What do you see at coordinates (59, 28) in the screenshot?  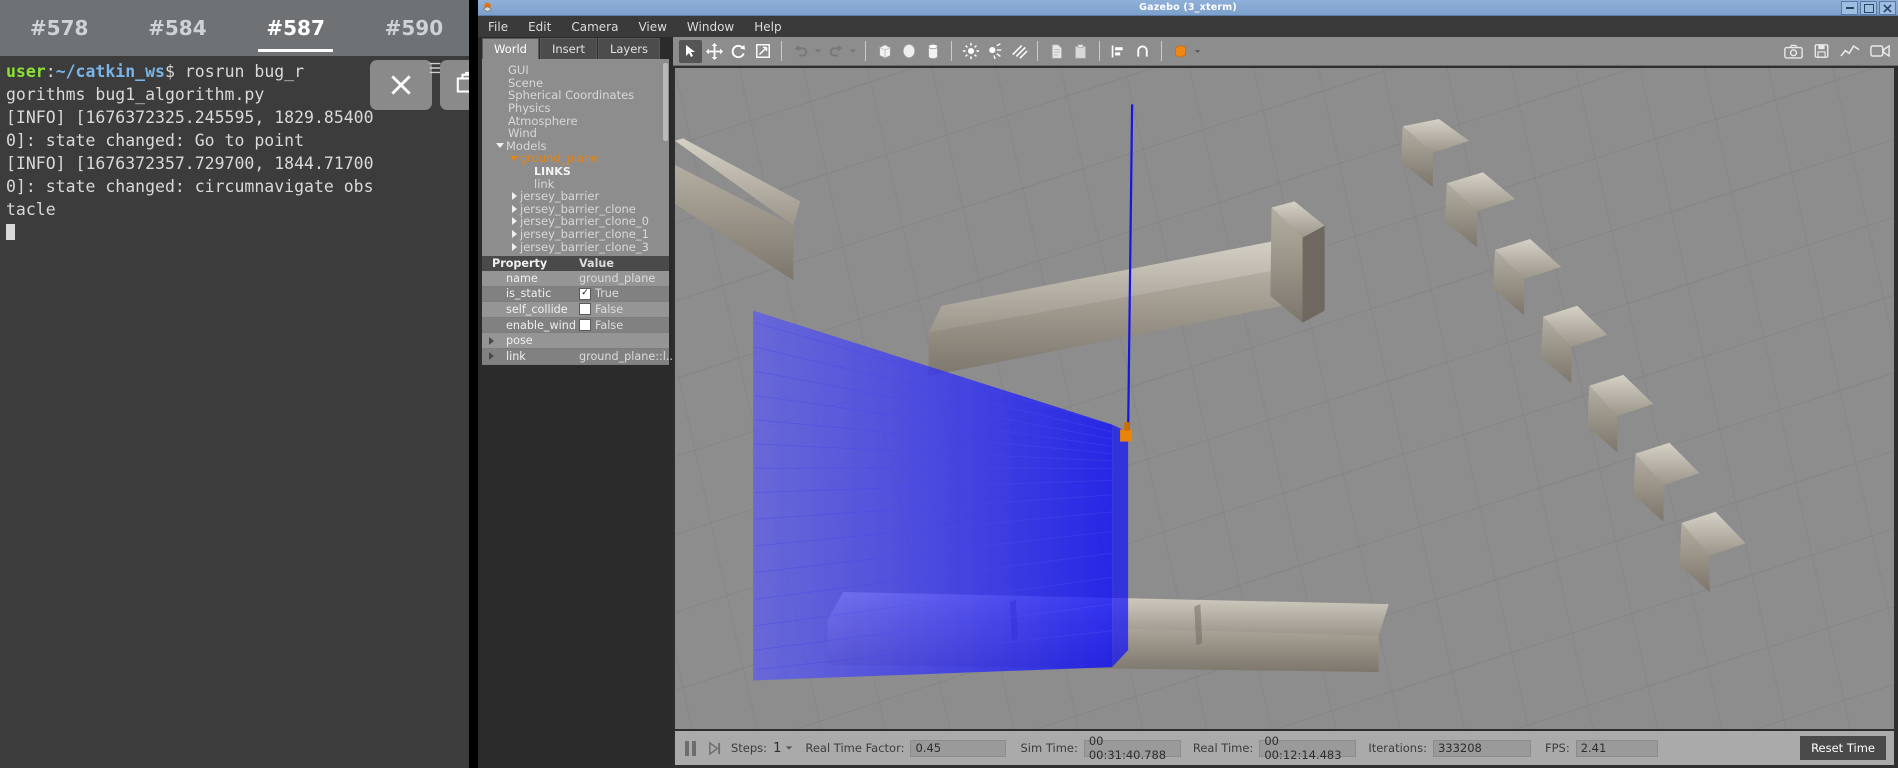 I see `terminal-tab-0: #578` at bounding box center [59, 28].